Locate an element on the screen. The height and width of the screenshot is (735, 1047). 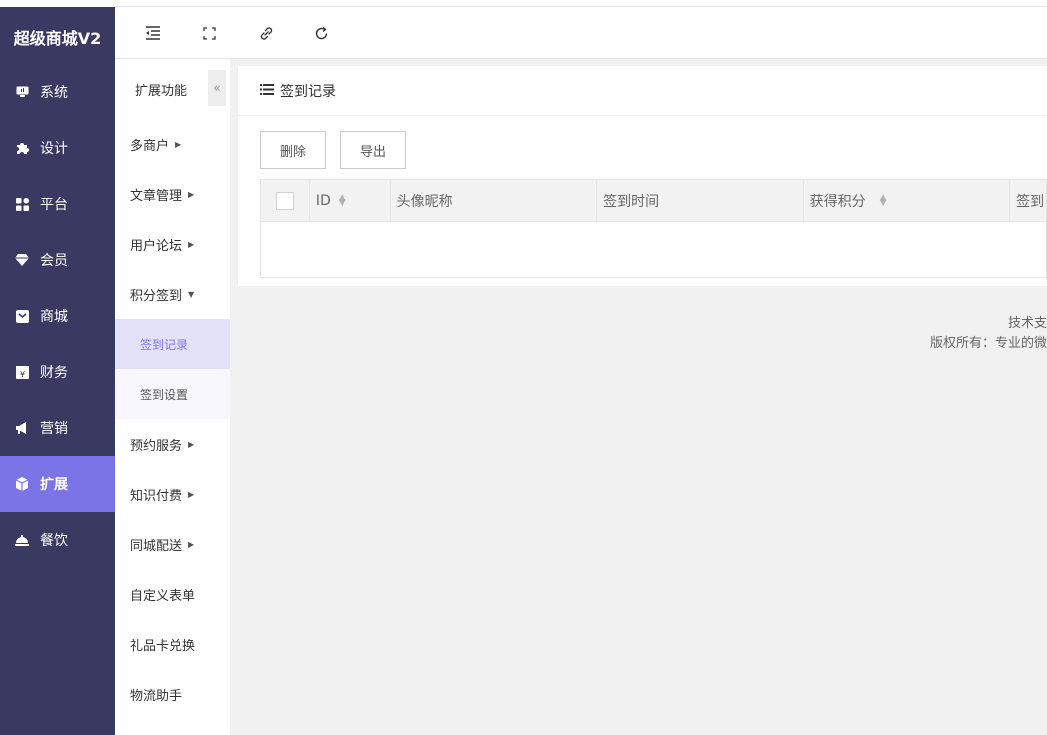
grid-icon is located at coordinates (22, 204).